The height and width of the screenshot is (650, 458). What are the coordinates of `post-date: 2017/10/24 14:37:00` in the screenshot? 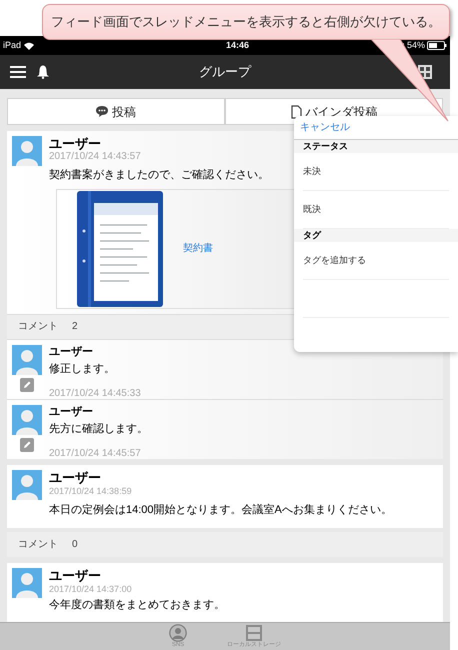 It's located at (91, 588).